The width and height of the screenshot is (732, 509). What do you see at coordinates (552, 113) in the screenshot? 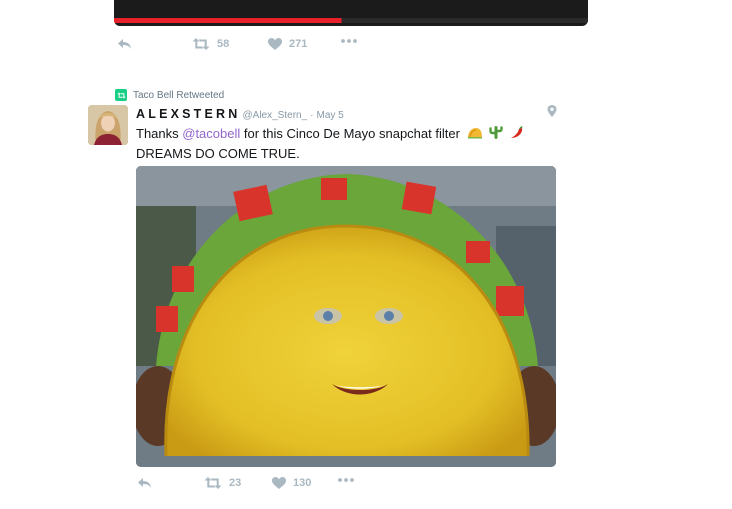
I see `location-pin-icon` at bounding box center [552, 113].